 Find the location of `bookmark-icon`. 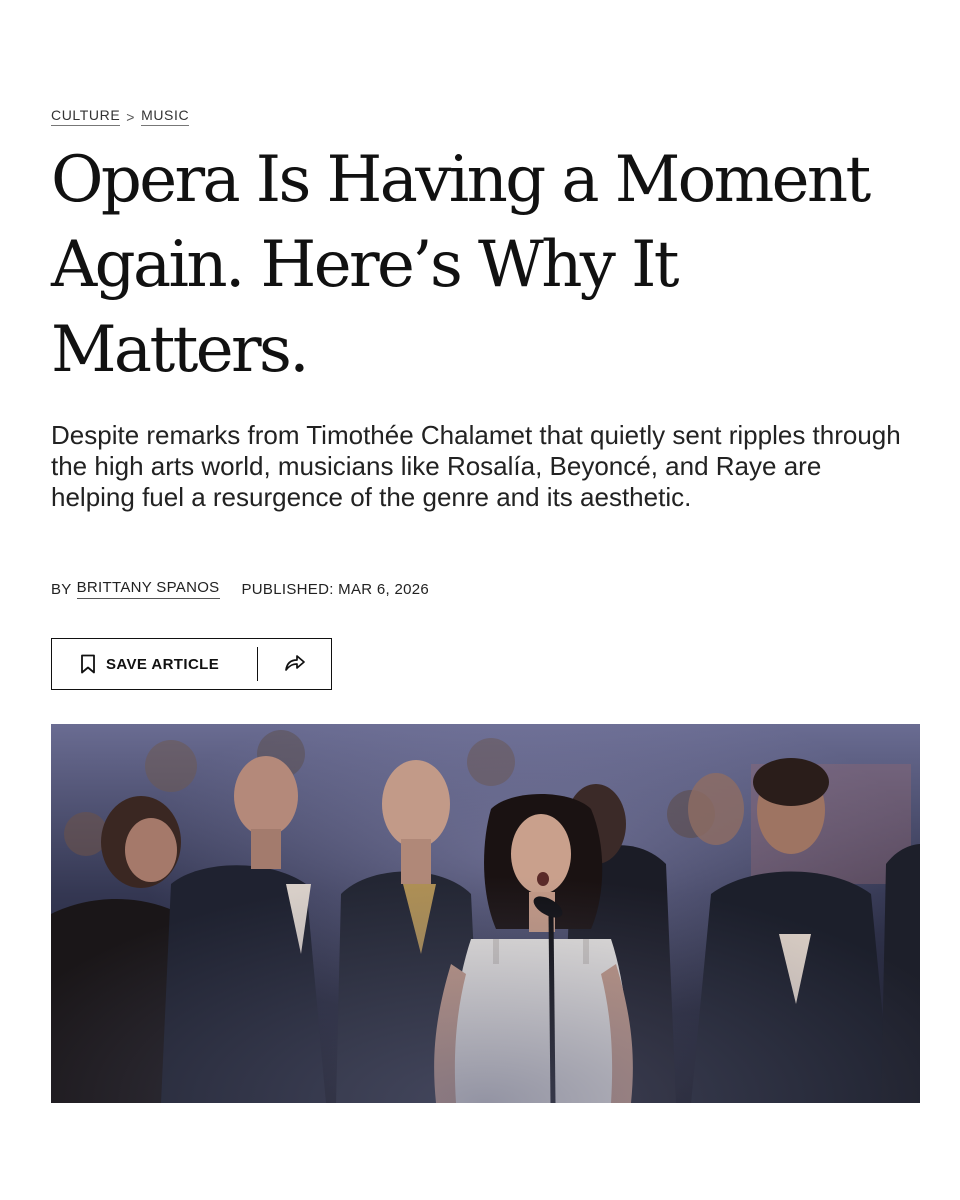

bookmark-icon is located at coordinates (88, 664).